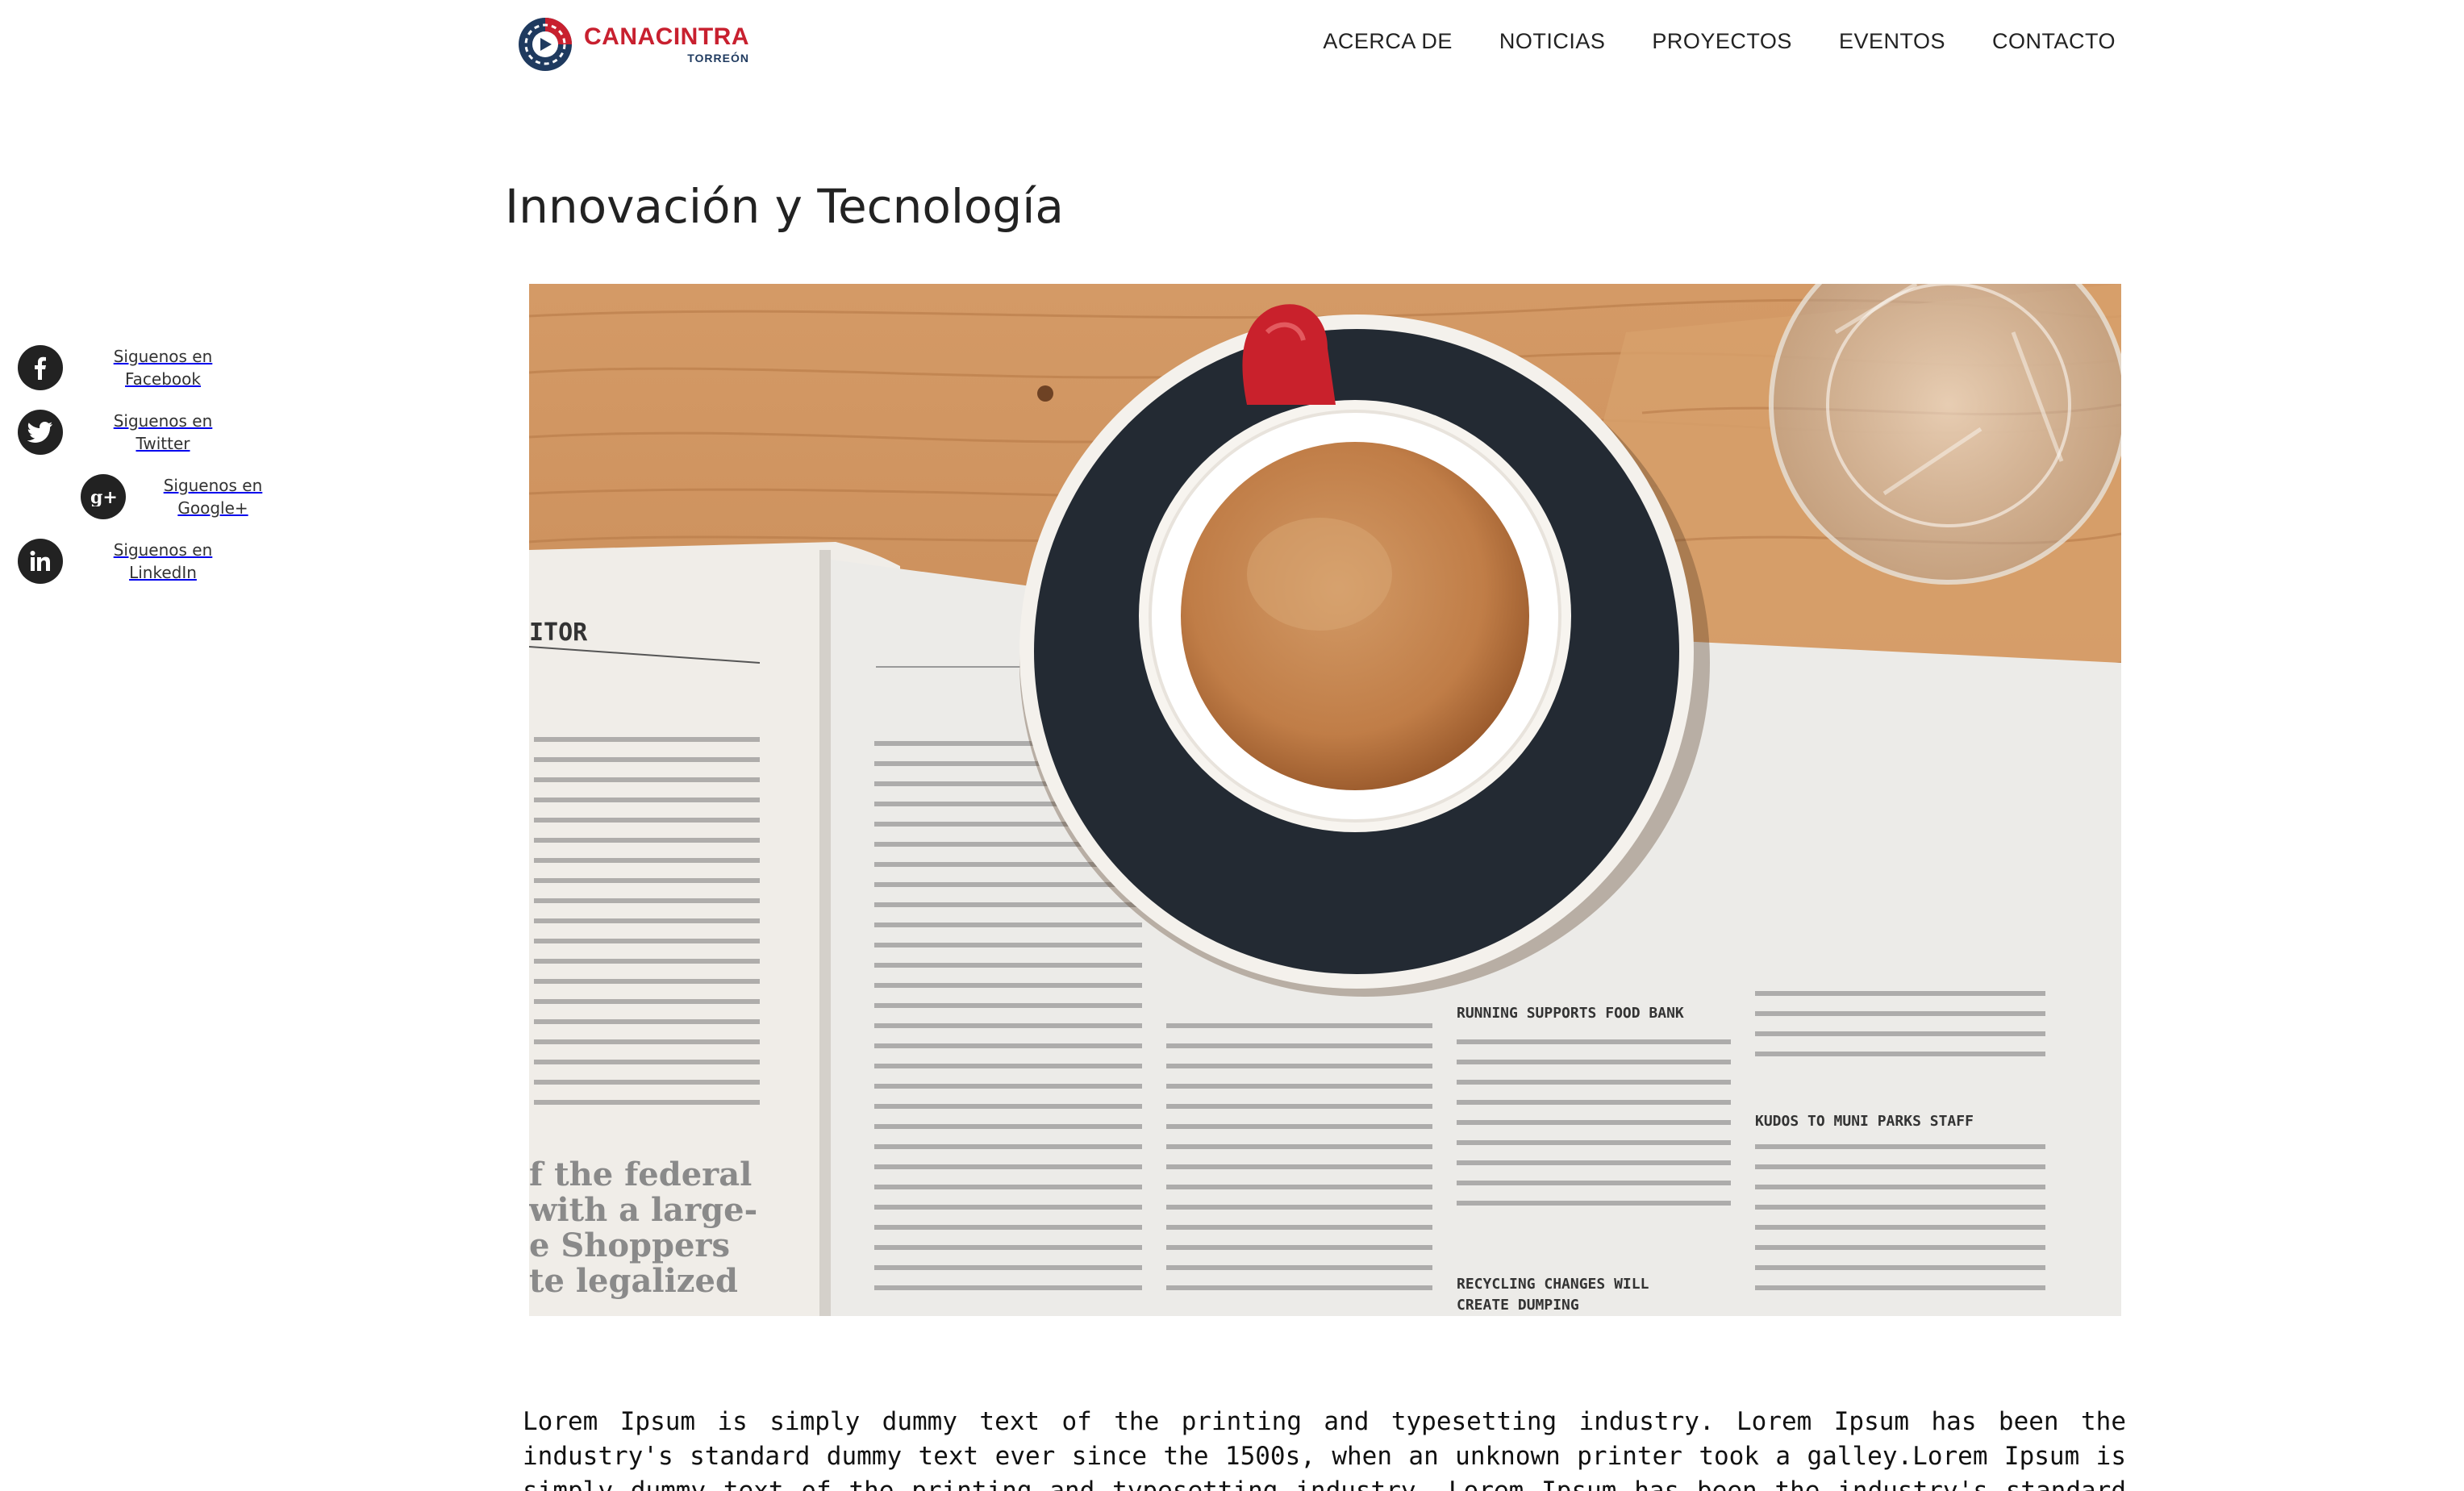  What do you see at coordinates (558, 632) in the screenshot?
I see `newspaper-header: ITOR` at bounding box center [558, 632].